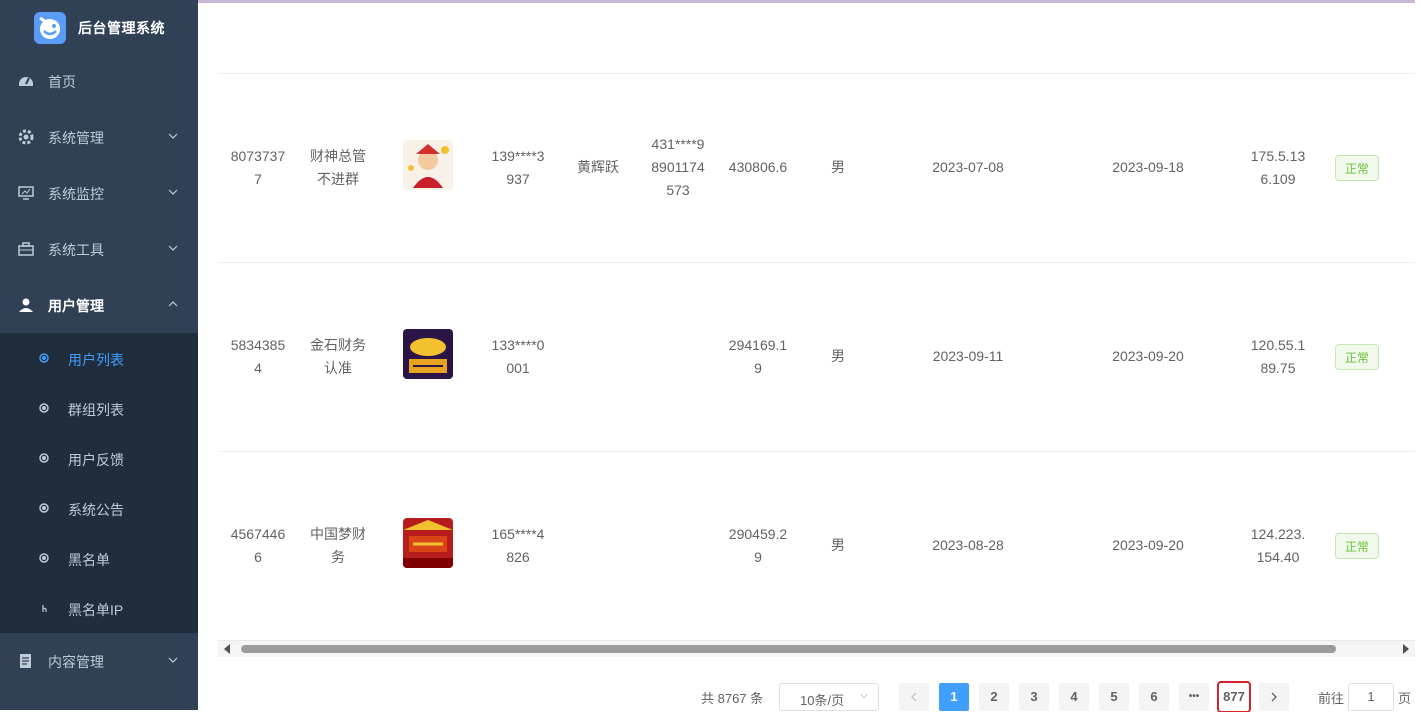 Image resolution: width=1421 pixels, height=712 pixels. I want to click on app-title: 后台管理系统, so click(121, 28).